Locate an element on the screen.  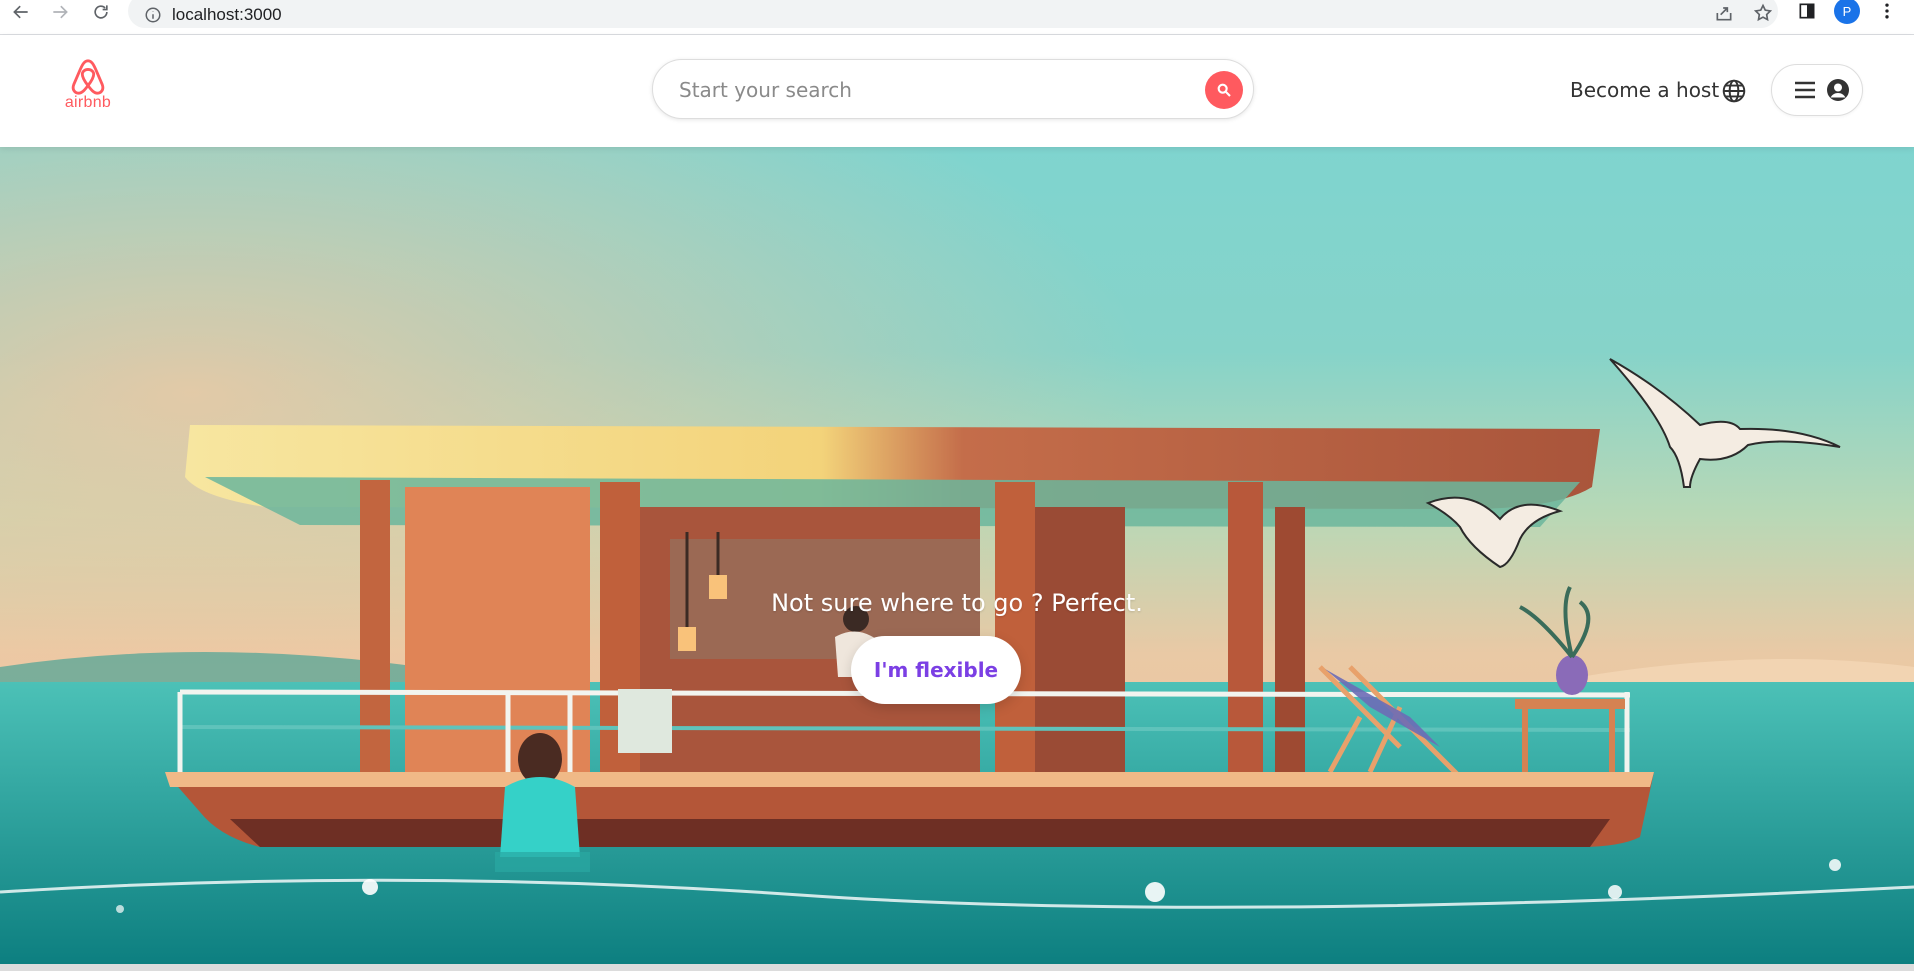
info-icon is located at coordinates (153, 15).